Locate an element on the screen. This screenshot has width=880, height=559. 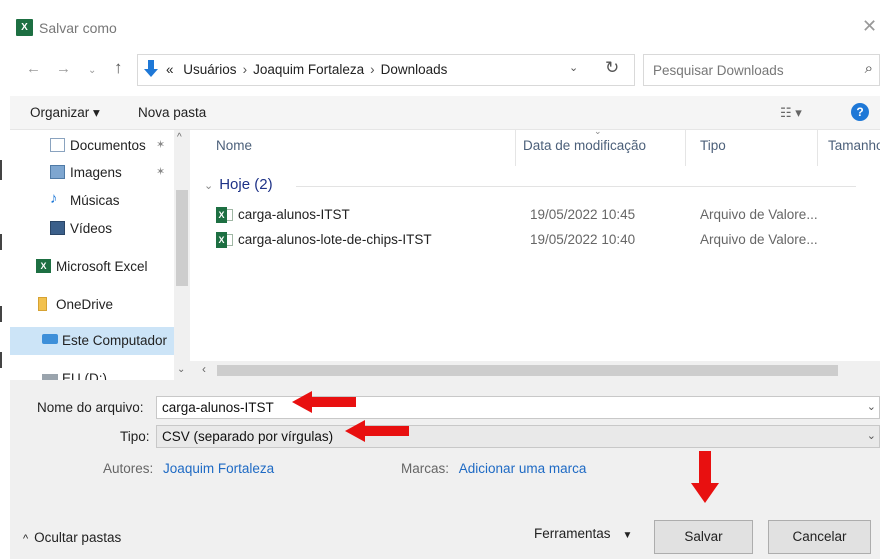
background-window-edge is located at coordinates (5, 279).